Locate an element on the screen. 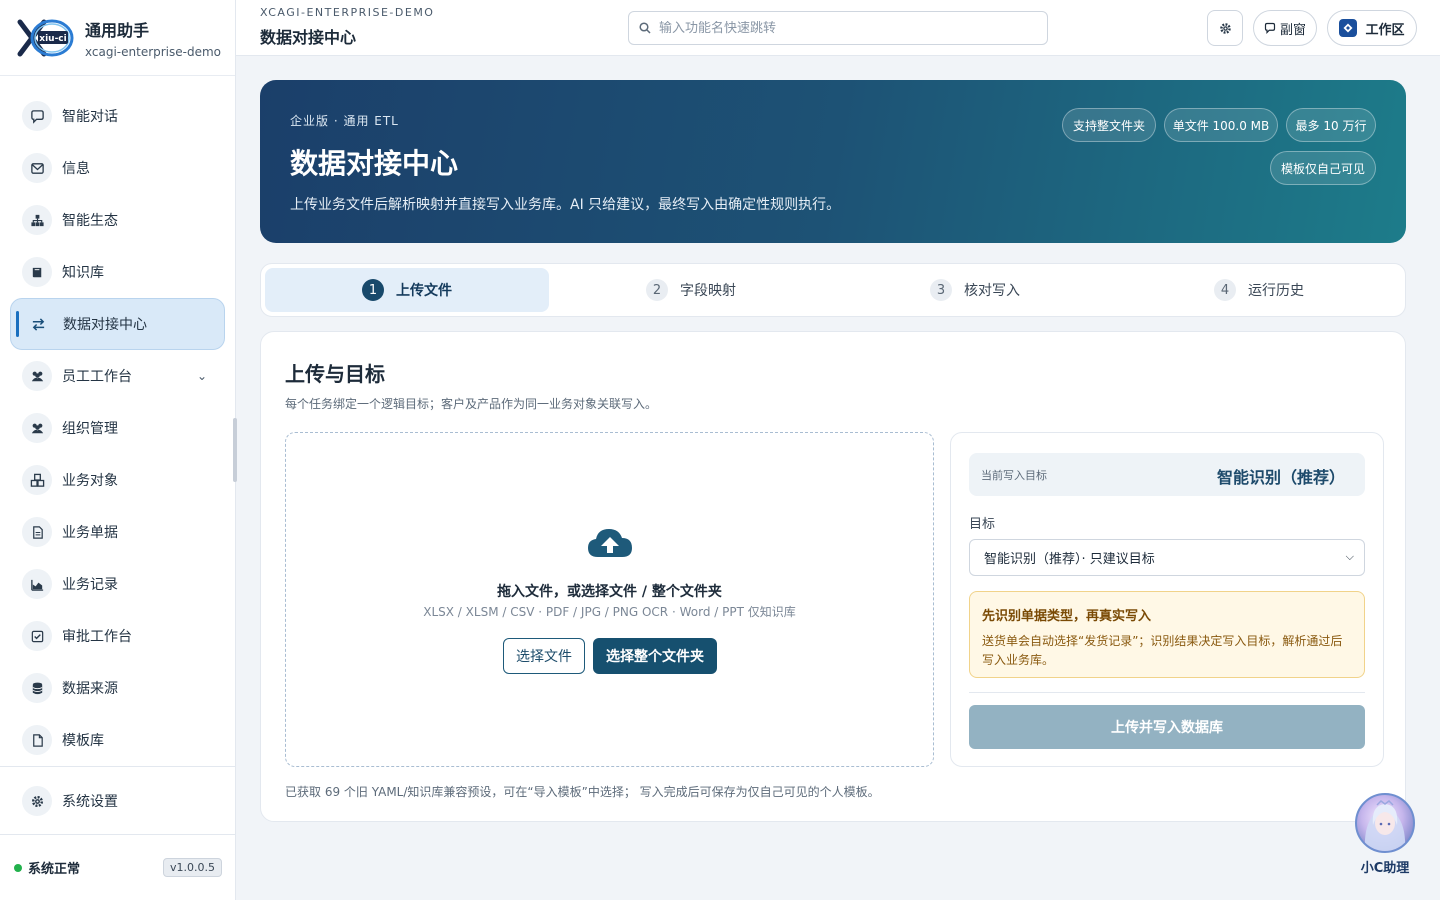  hero-title: 数据对接中心 is located at coordinates (374, 163).